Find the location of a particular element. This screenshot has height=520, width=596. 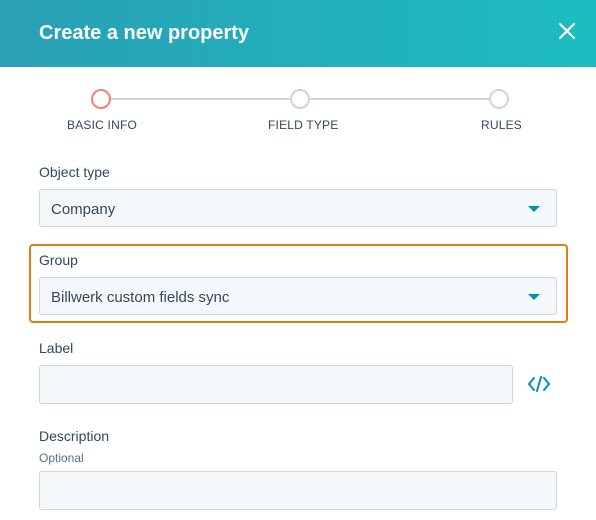

step-dot-basic-info is located at coordinates (101, 99).